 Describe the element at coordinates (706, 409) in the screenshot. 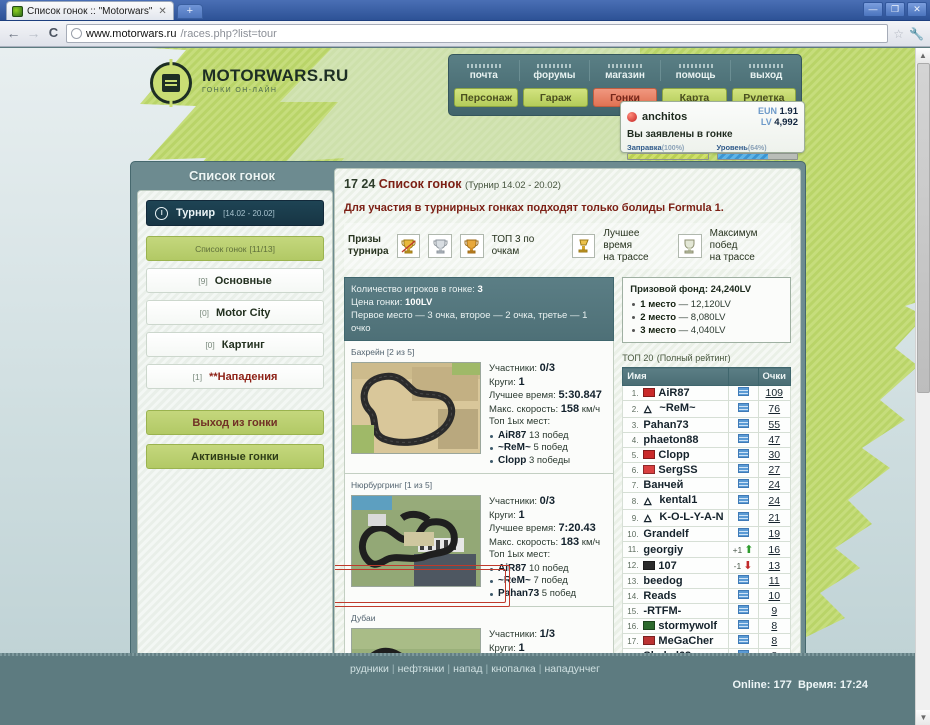

I see `table-row: 2. 🜂 ~ReM~ 76` at that location.